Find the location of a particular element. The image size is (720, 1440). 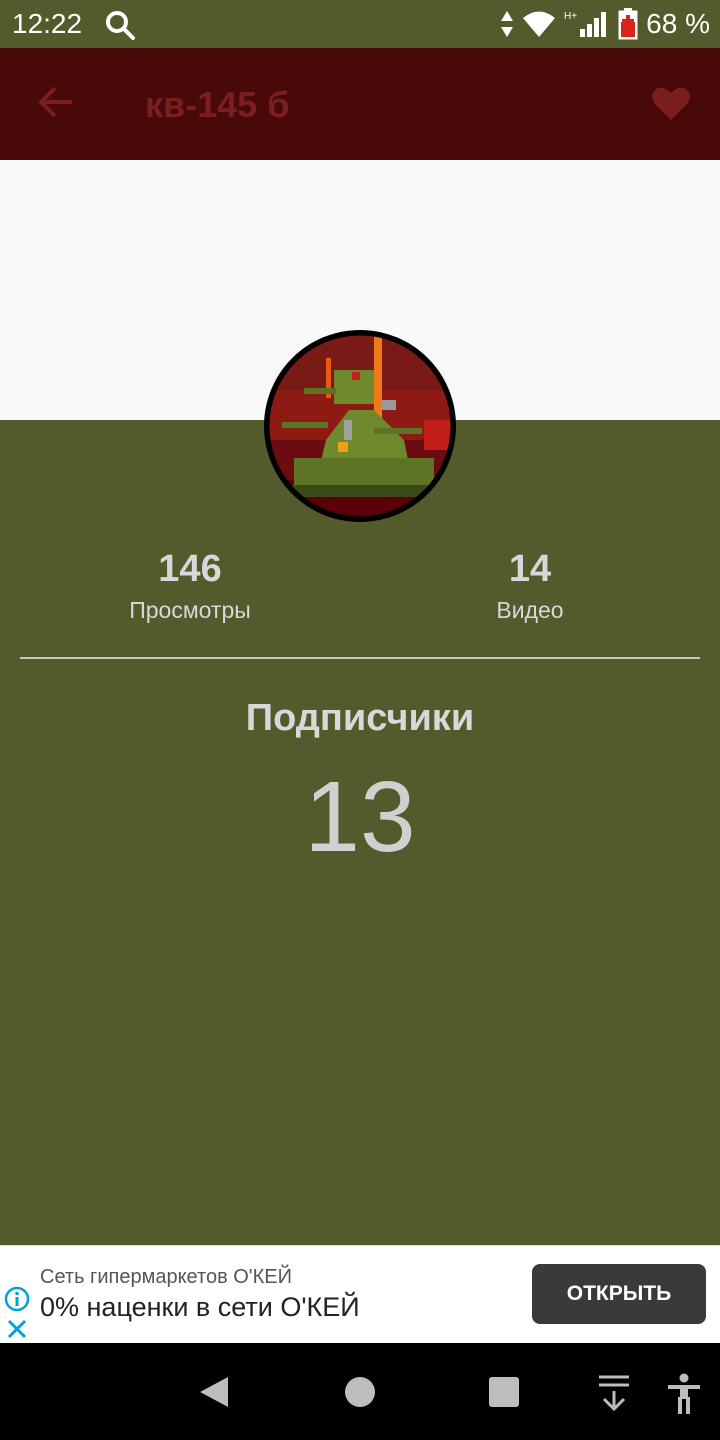

signal-icon: H+ is located at coordinates (585, 24).